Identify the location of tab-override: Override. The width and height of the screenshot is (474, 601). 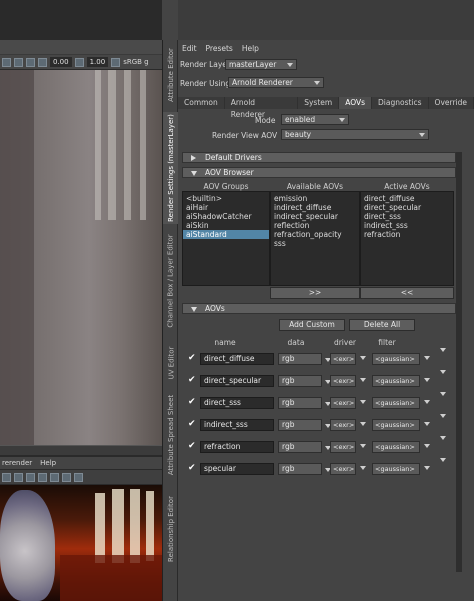
(451, 103).